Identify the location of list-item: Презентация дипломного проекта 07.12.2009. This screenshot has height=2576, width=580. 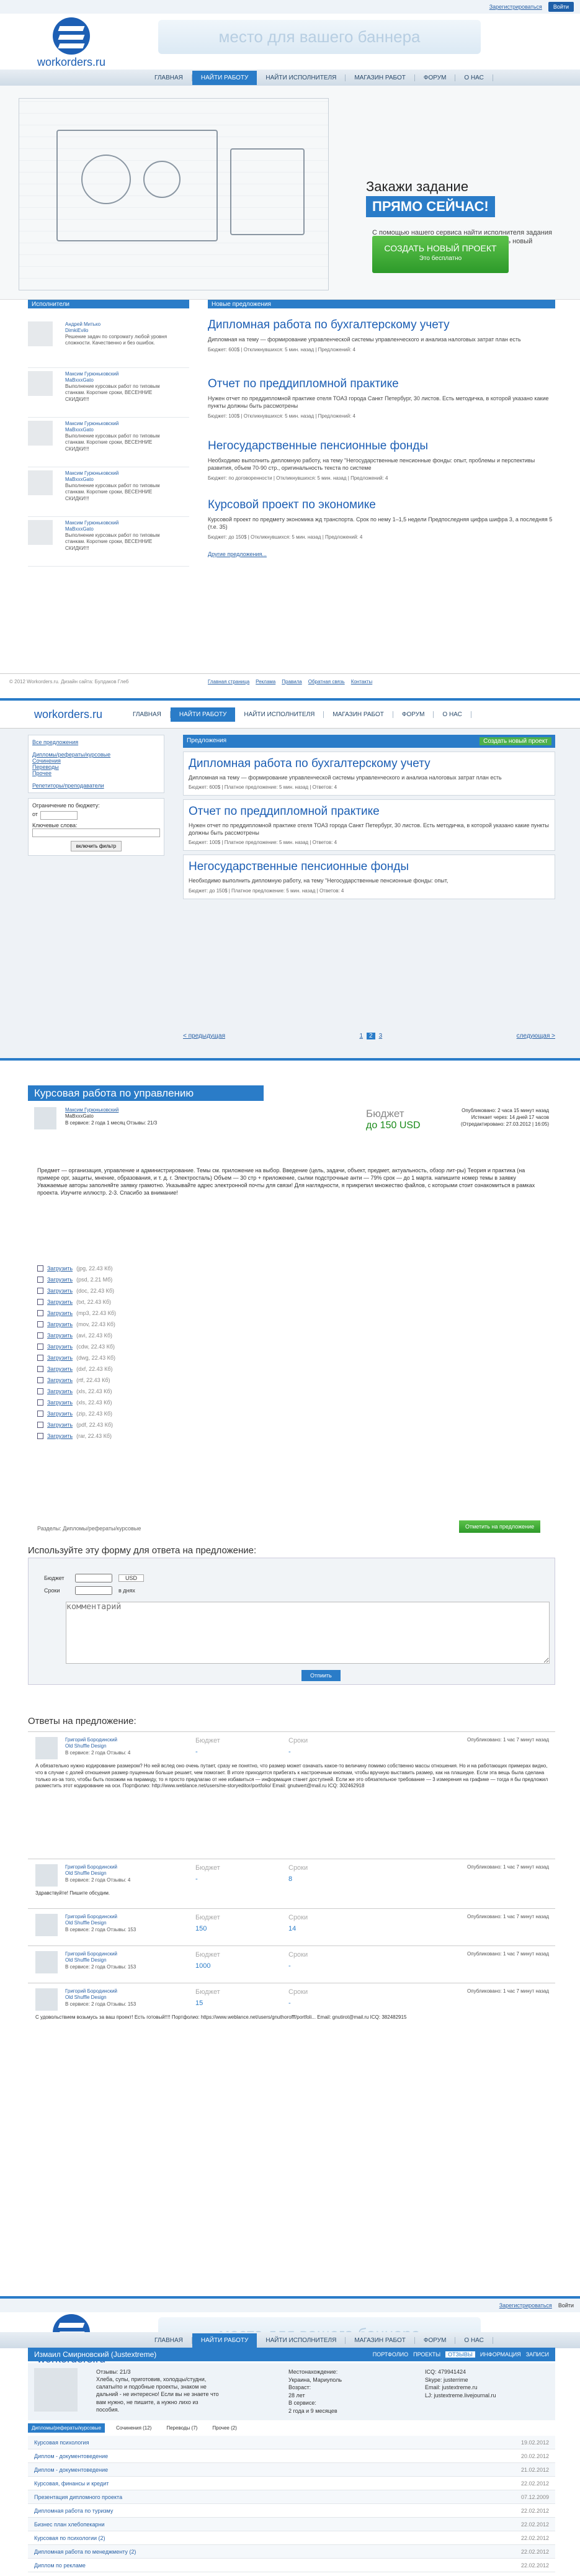
(291, 2497).